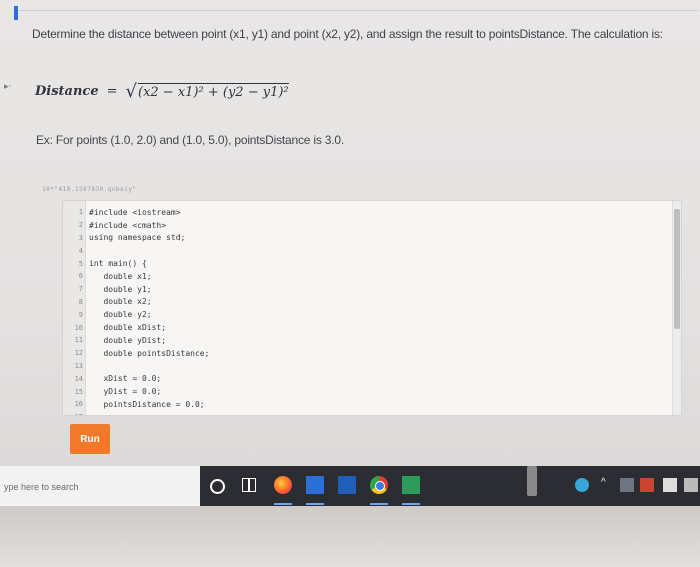 Image resolution: width=700 pixels, height=567 pixels. What do you see at coordinates (41, 487) in the screenshot?
I see `search-placeholder: ype here to search` at bounding box center [41, 487].